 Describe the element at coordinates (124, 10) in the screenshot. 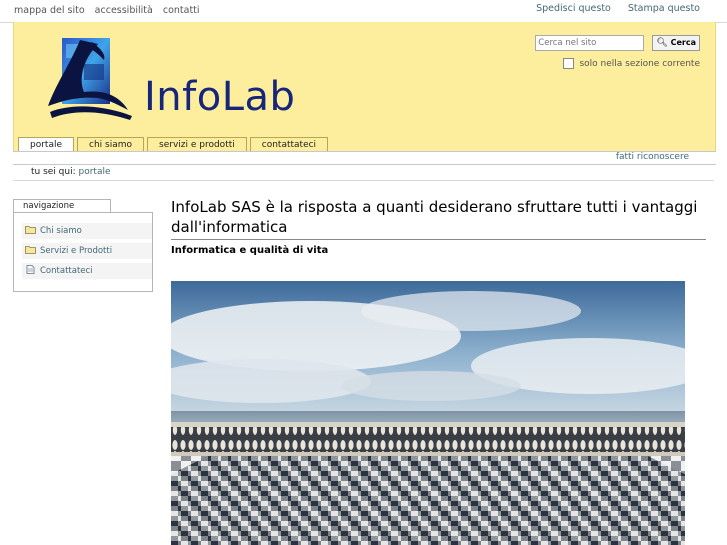

I see `accessibility-link: accessibilità` at that location.